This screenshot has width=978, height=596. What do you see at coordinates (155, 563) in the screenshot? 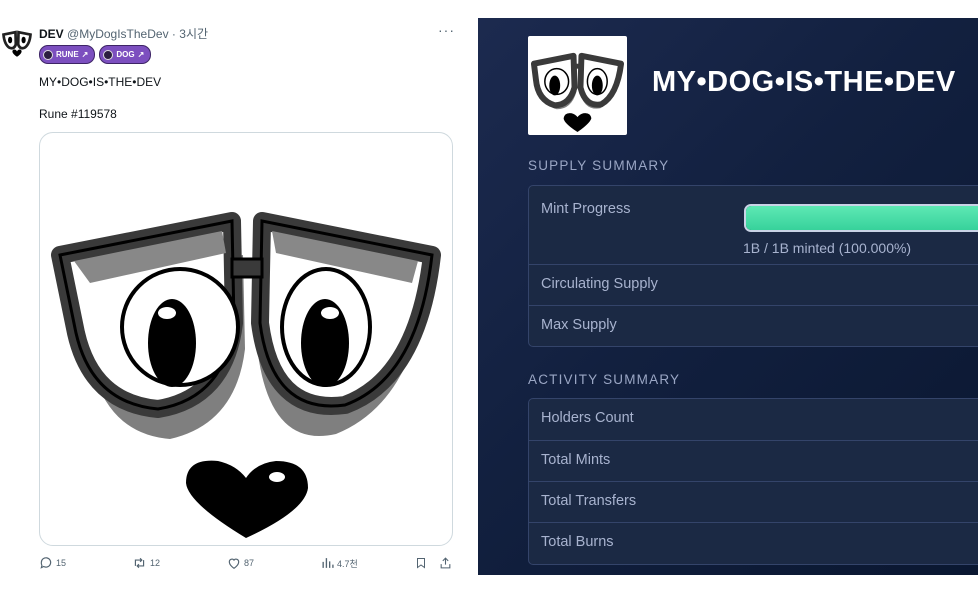
I see `retweet-count: 12` at bounding box center [155, 563].